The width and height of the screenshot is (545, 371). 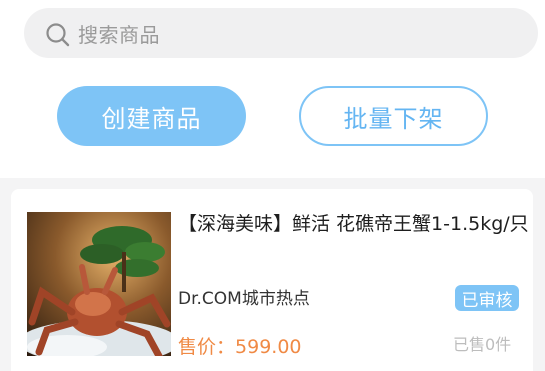 What do you see at coordinates (482, 344) in the screenshot?
I see `sold-count: 已售0件` at bounding box center [482, 344].